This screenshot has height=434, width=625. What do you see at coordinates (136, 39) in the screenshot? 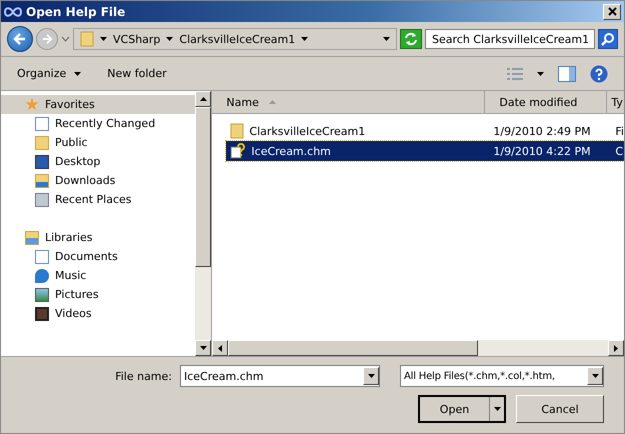
I see `breadcrumb: VCSharp` at bounding box center [136, 39].